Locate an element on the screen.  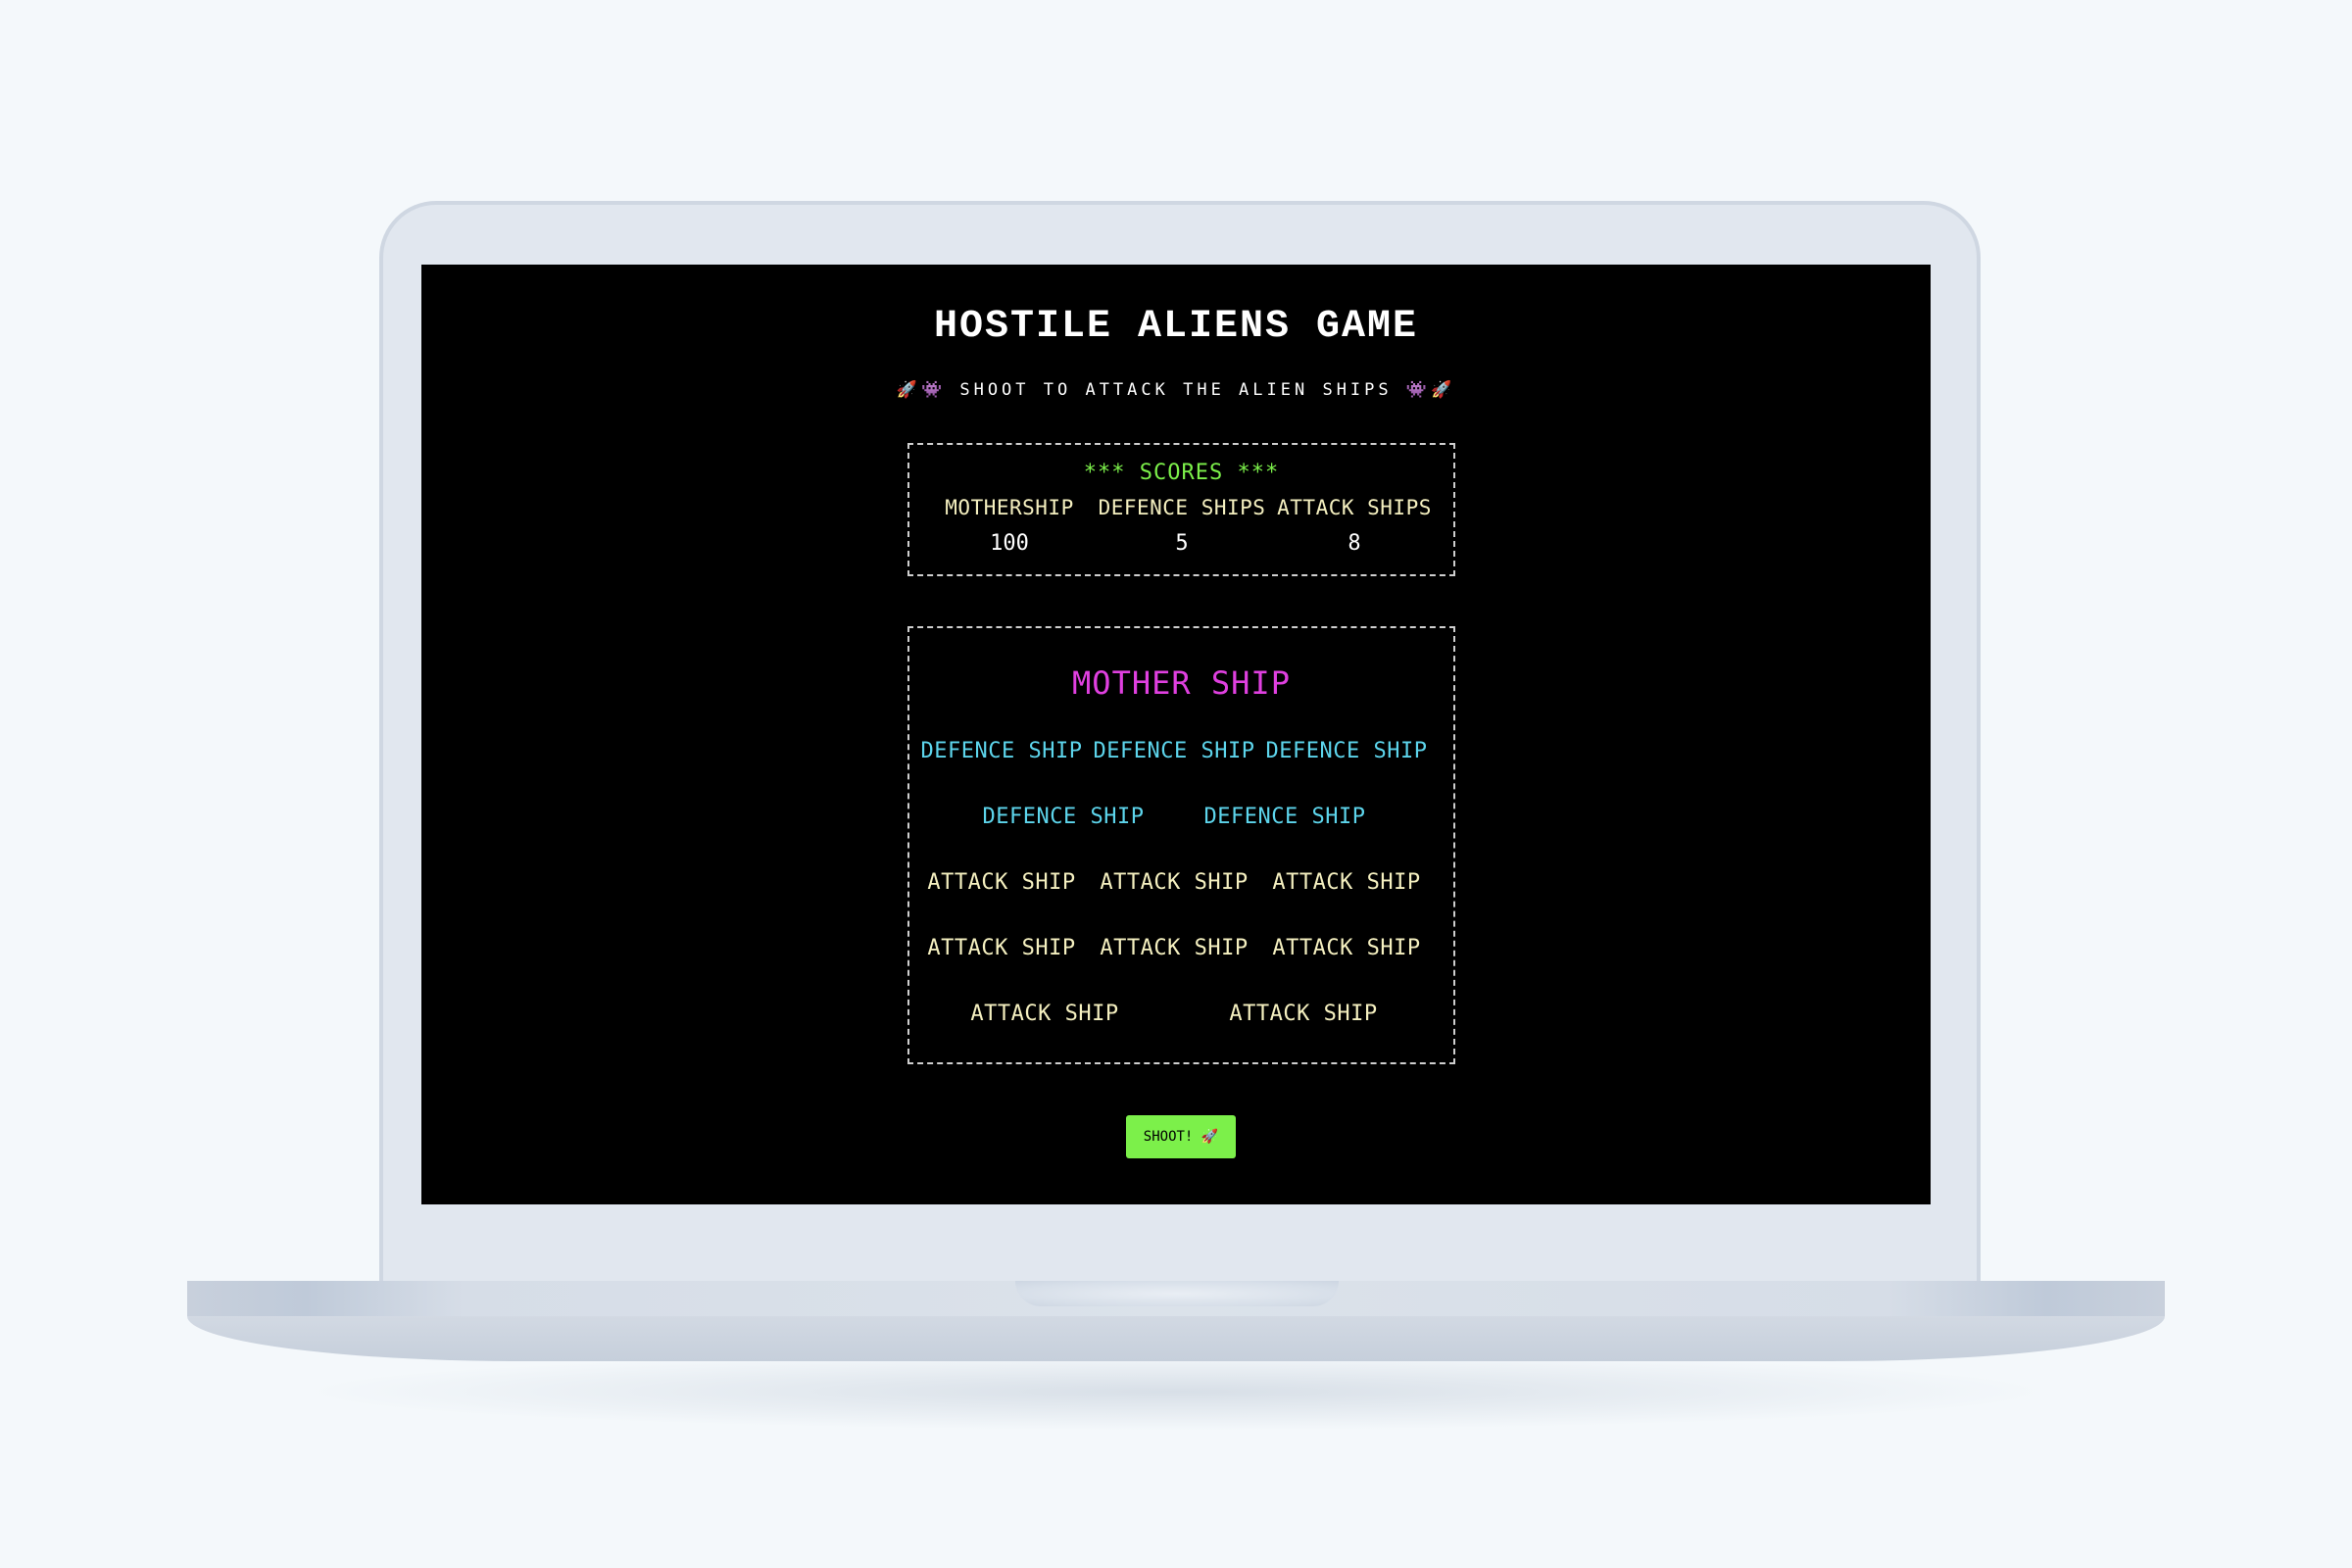
defence-ships-score: Defence Ships 5 is located at coordinates (1182, 526).